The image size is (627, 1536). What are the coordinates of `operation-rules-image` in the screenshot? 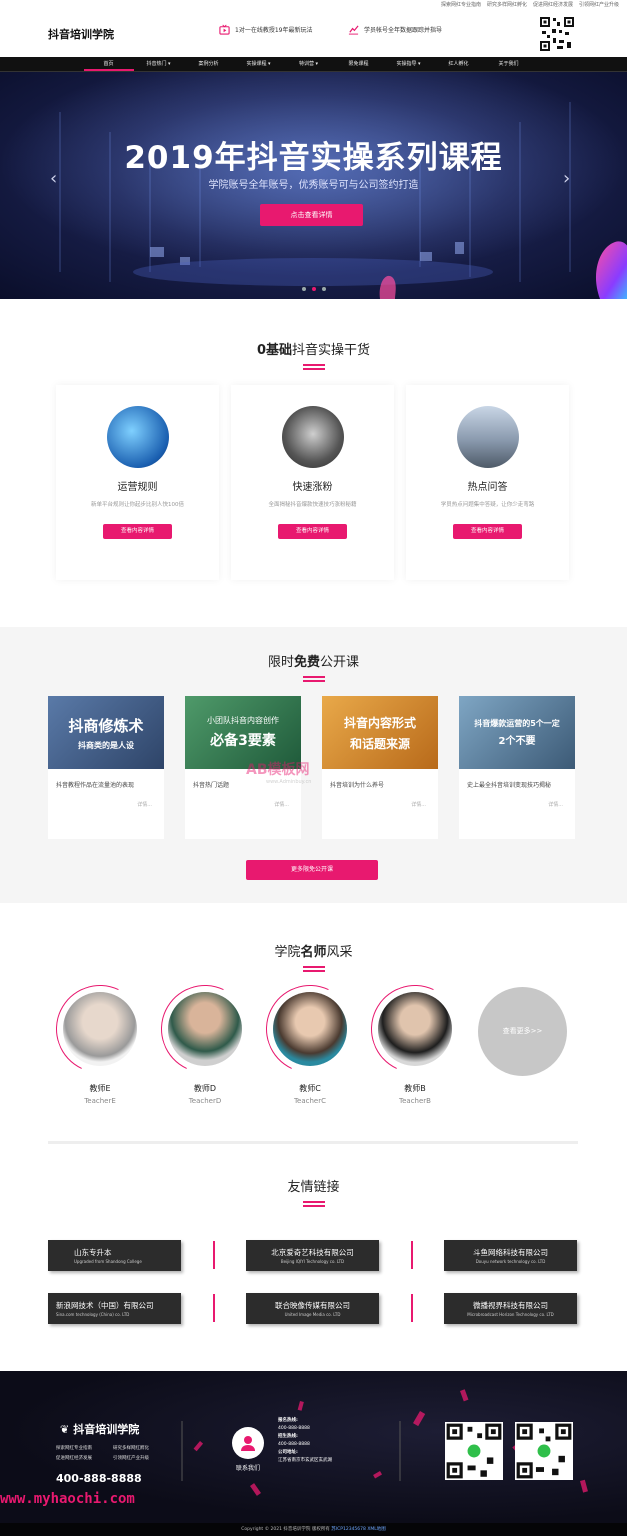 It's located at (137, 437).